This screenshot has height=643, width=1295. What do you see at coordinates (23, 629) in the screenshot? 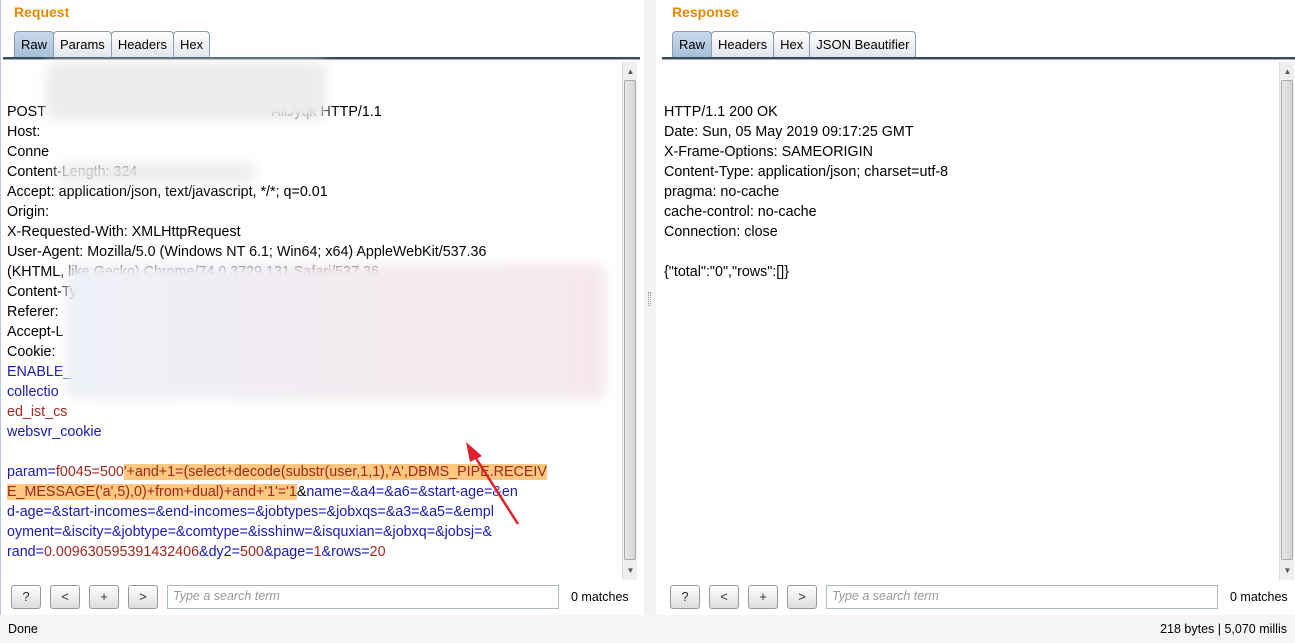
I see `status-text: Done` at bounding box center [23, 629].